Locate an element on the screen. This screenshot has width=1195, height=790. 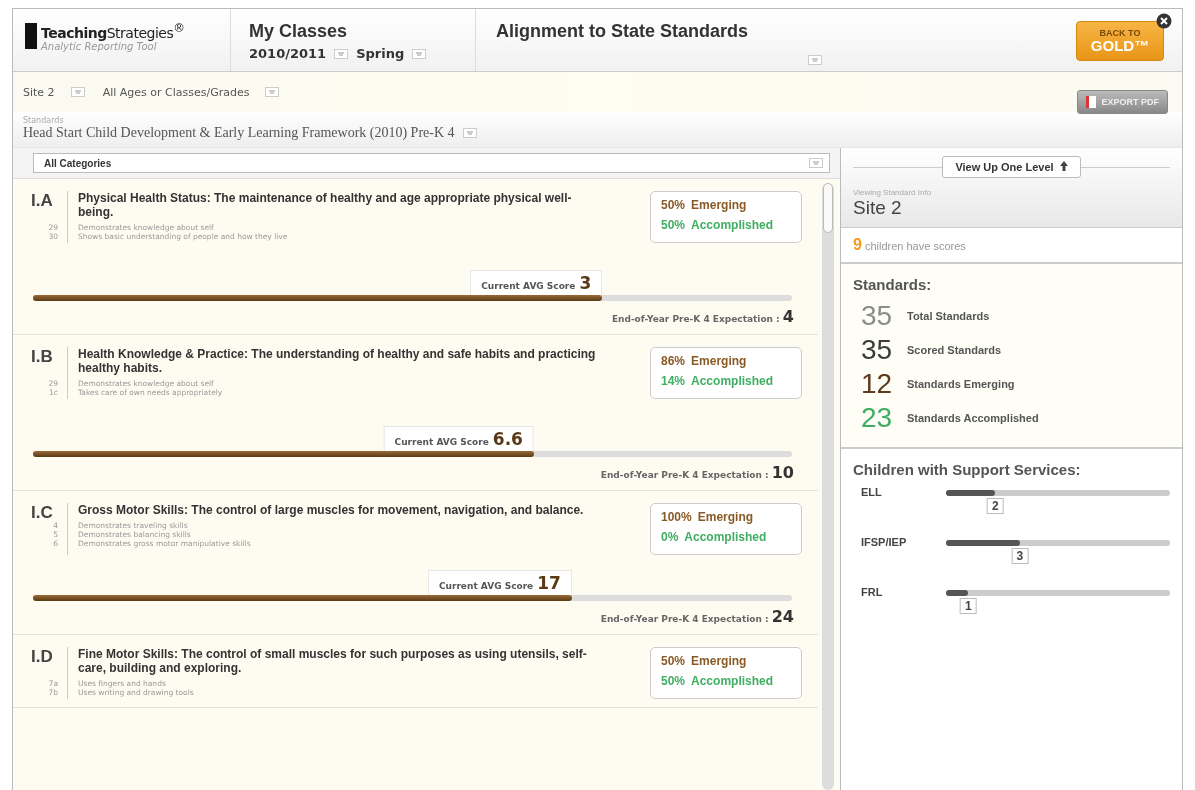
standard-code: I.C is located at coordinates (42, 513).